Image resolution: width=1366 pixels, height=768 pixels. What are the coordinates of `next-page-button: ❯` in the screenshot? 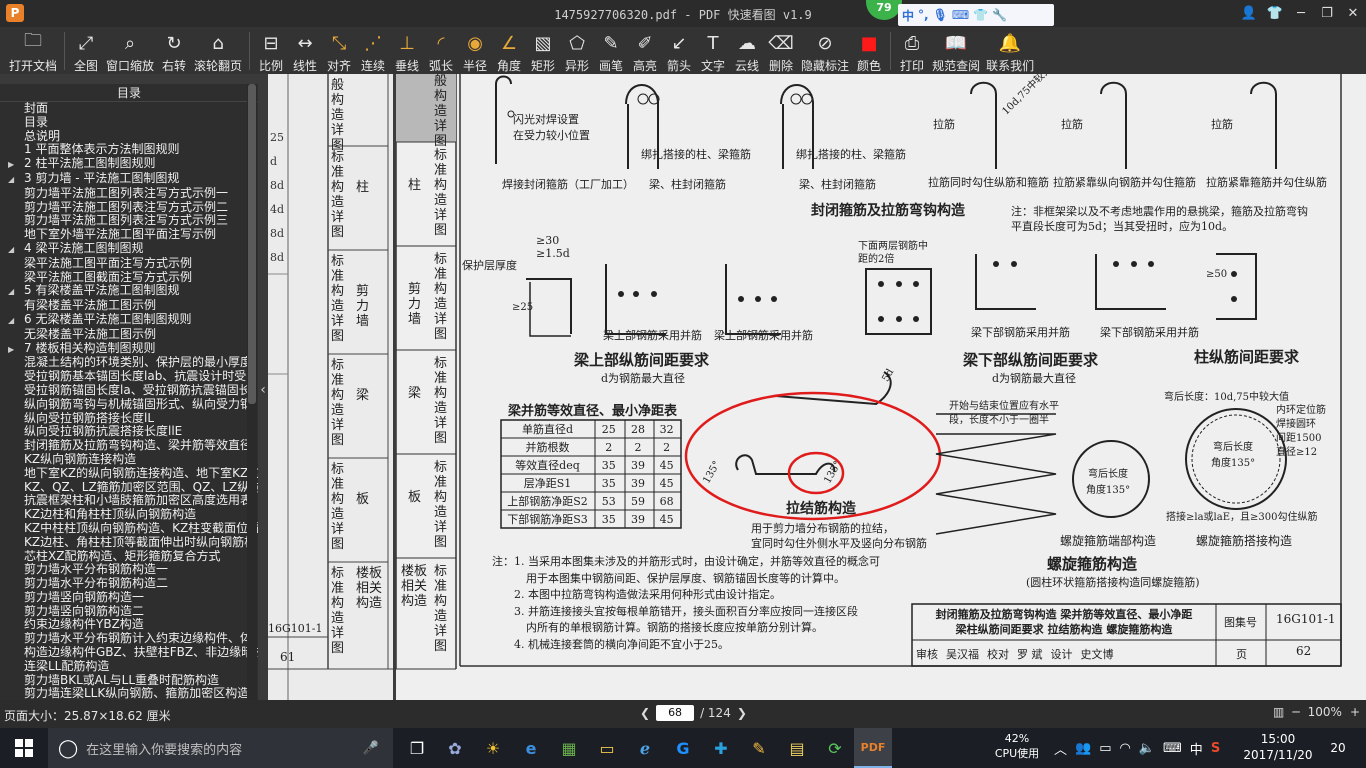 It's located at (742, 713).